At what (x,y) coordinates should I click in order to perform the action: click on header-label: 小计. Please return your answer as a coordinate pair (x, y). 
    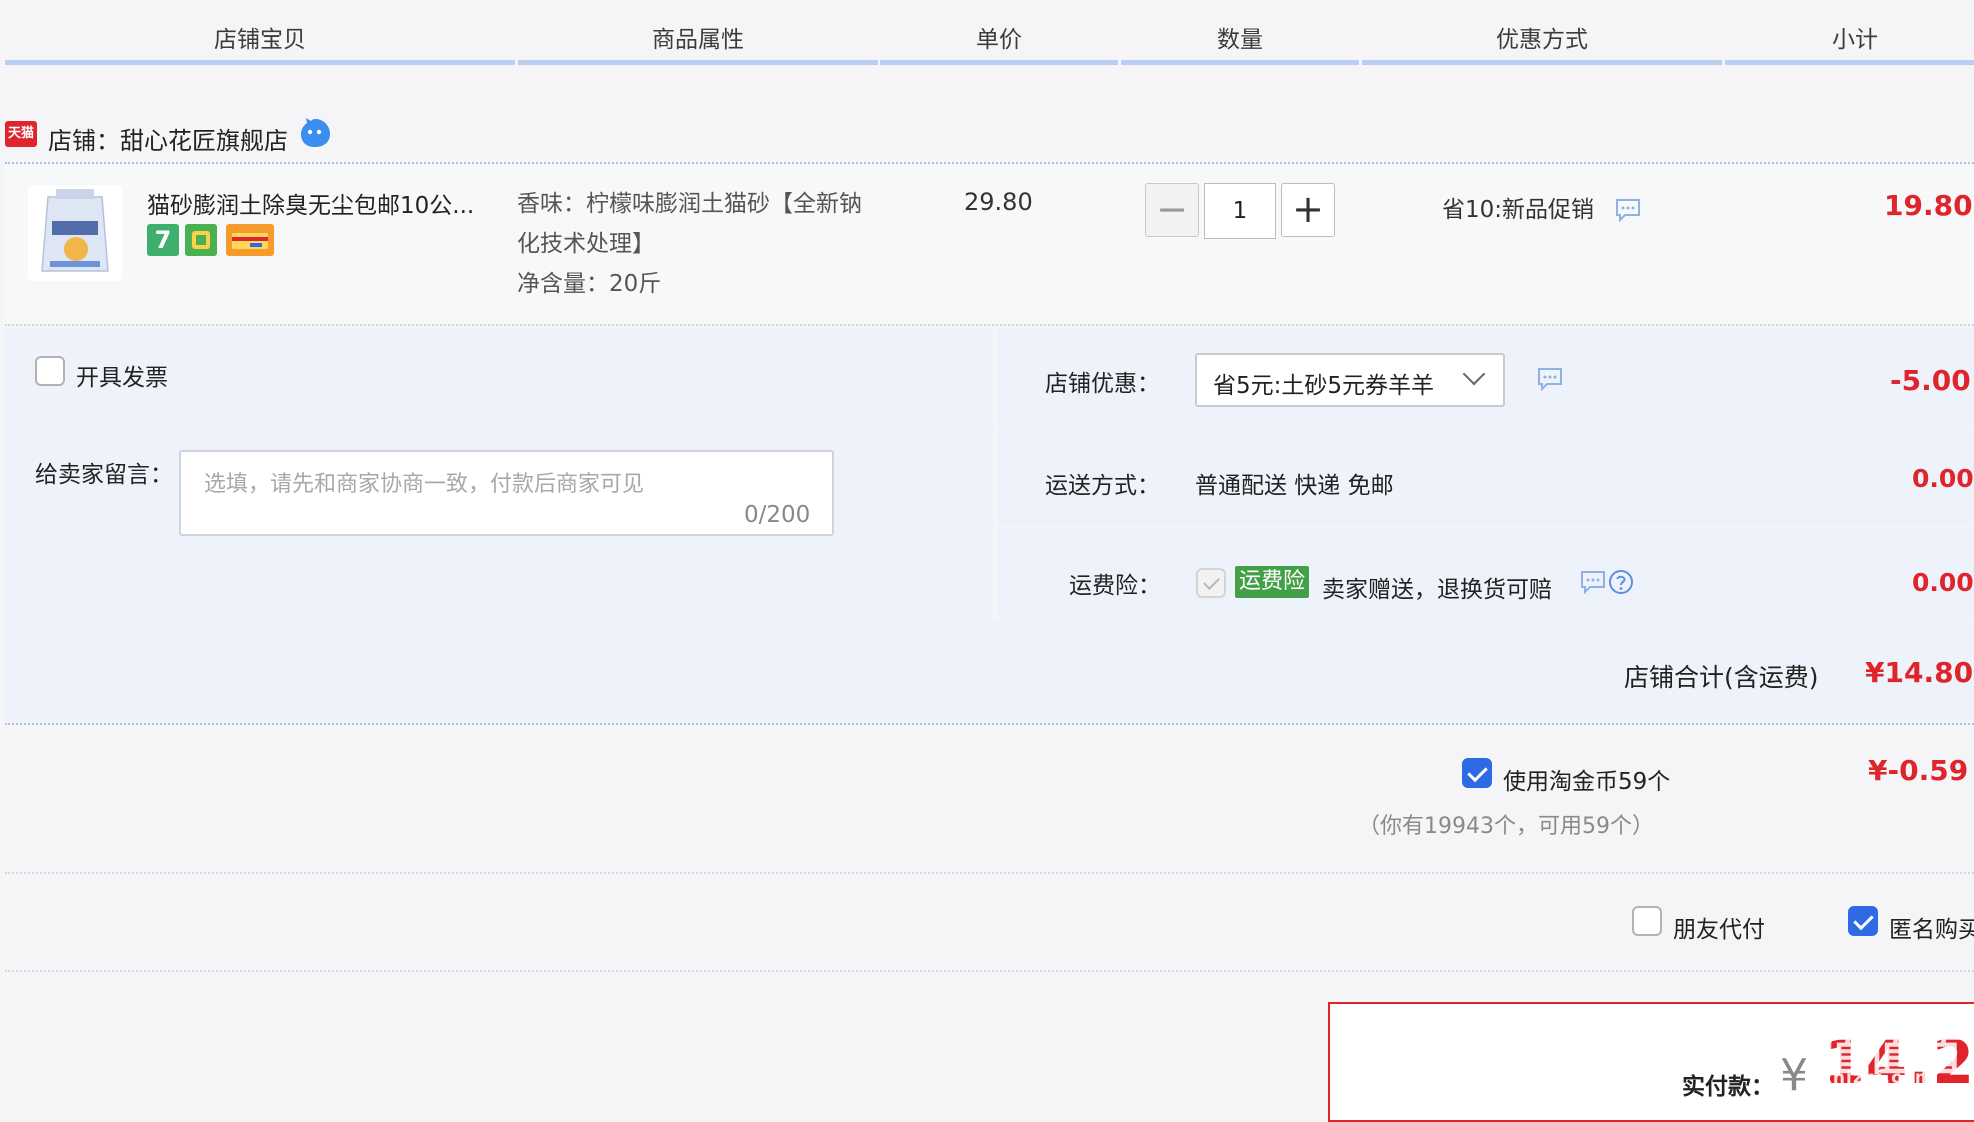
    Looking at the image, I should click on (1855, 40).